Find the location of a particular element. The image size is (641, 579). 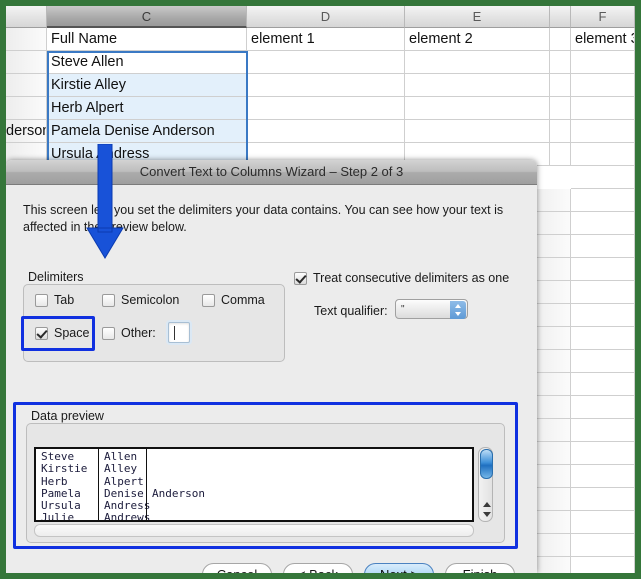

column-header-c: C is located at coordinates (147, 17).